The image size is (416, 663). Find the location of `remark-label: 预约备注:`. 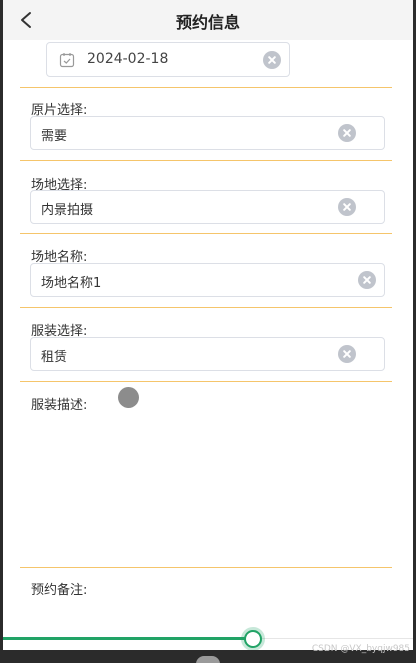

remark-label: 预约备注: is located at coordinates (59, 590).